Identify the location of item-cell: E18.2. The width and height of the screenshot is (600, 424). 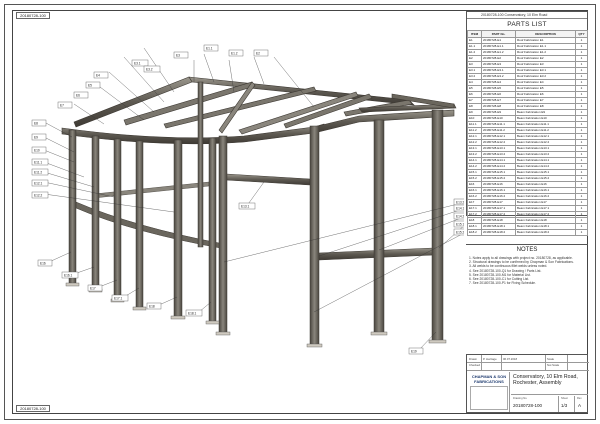
(474, 232).